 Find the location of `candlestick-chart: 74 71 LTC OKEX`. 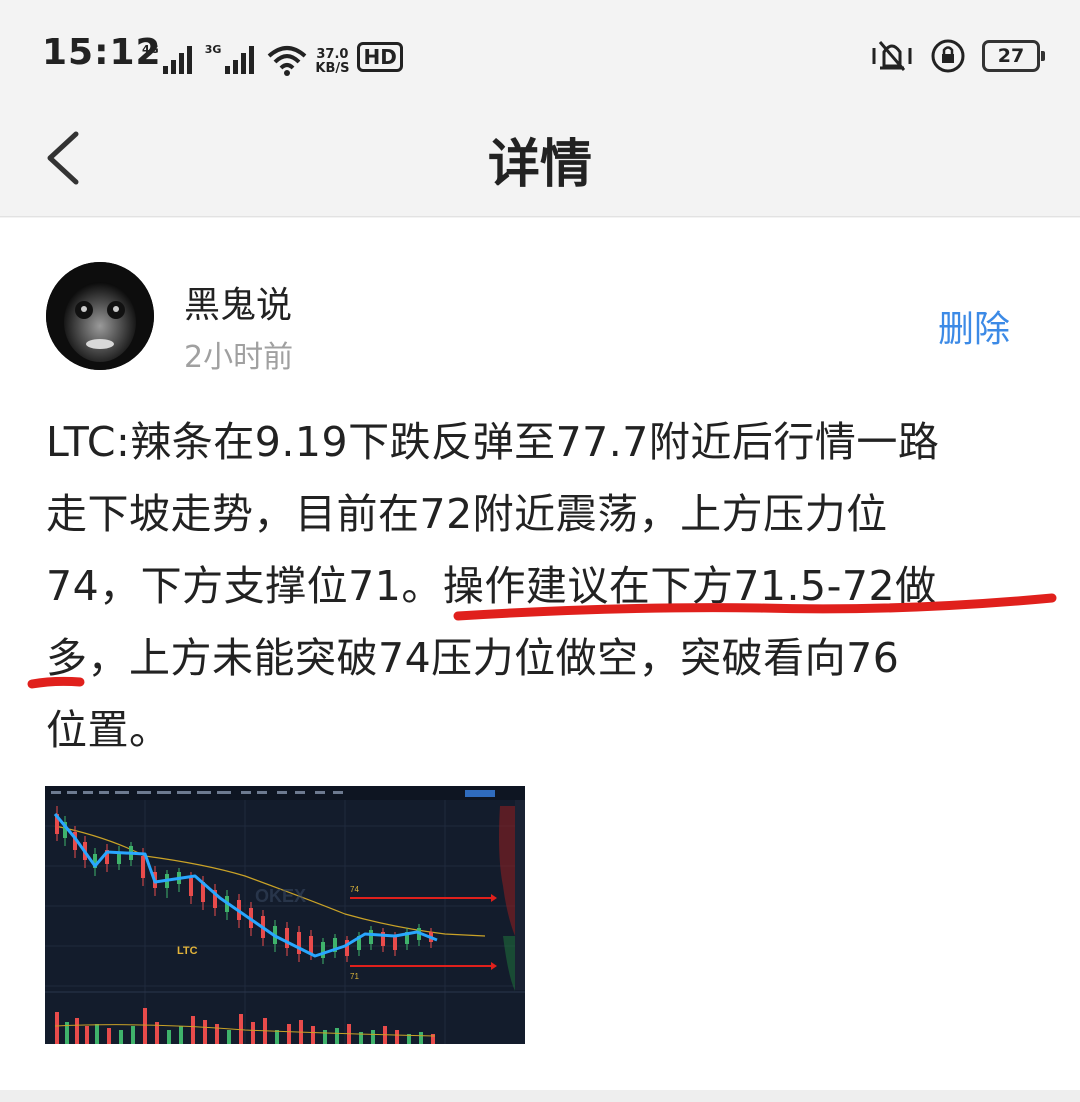

candlestick-chart: 74 71 LTC OKEX is located at coordinates (285, 915).